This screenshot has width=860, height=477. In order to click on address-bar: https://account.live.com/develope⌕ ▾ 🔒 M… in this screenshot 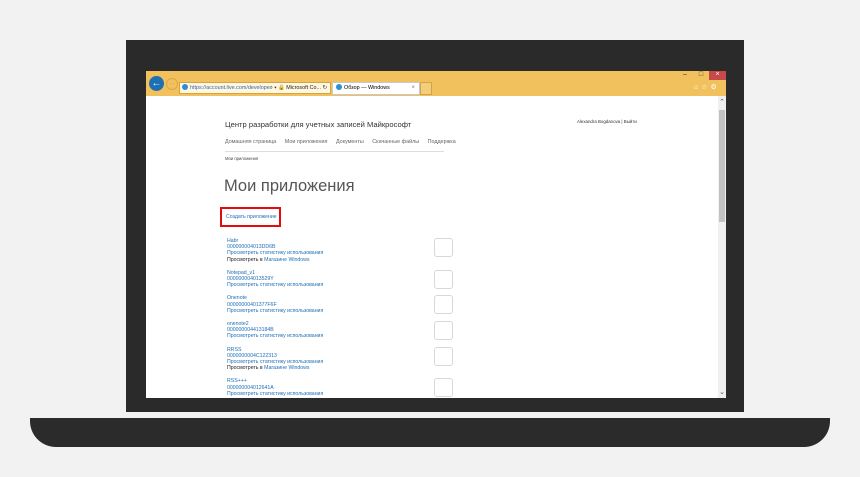, I will do `click(255, 88)`.